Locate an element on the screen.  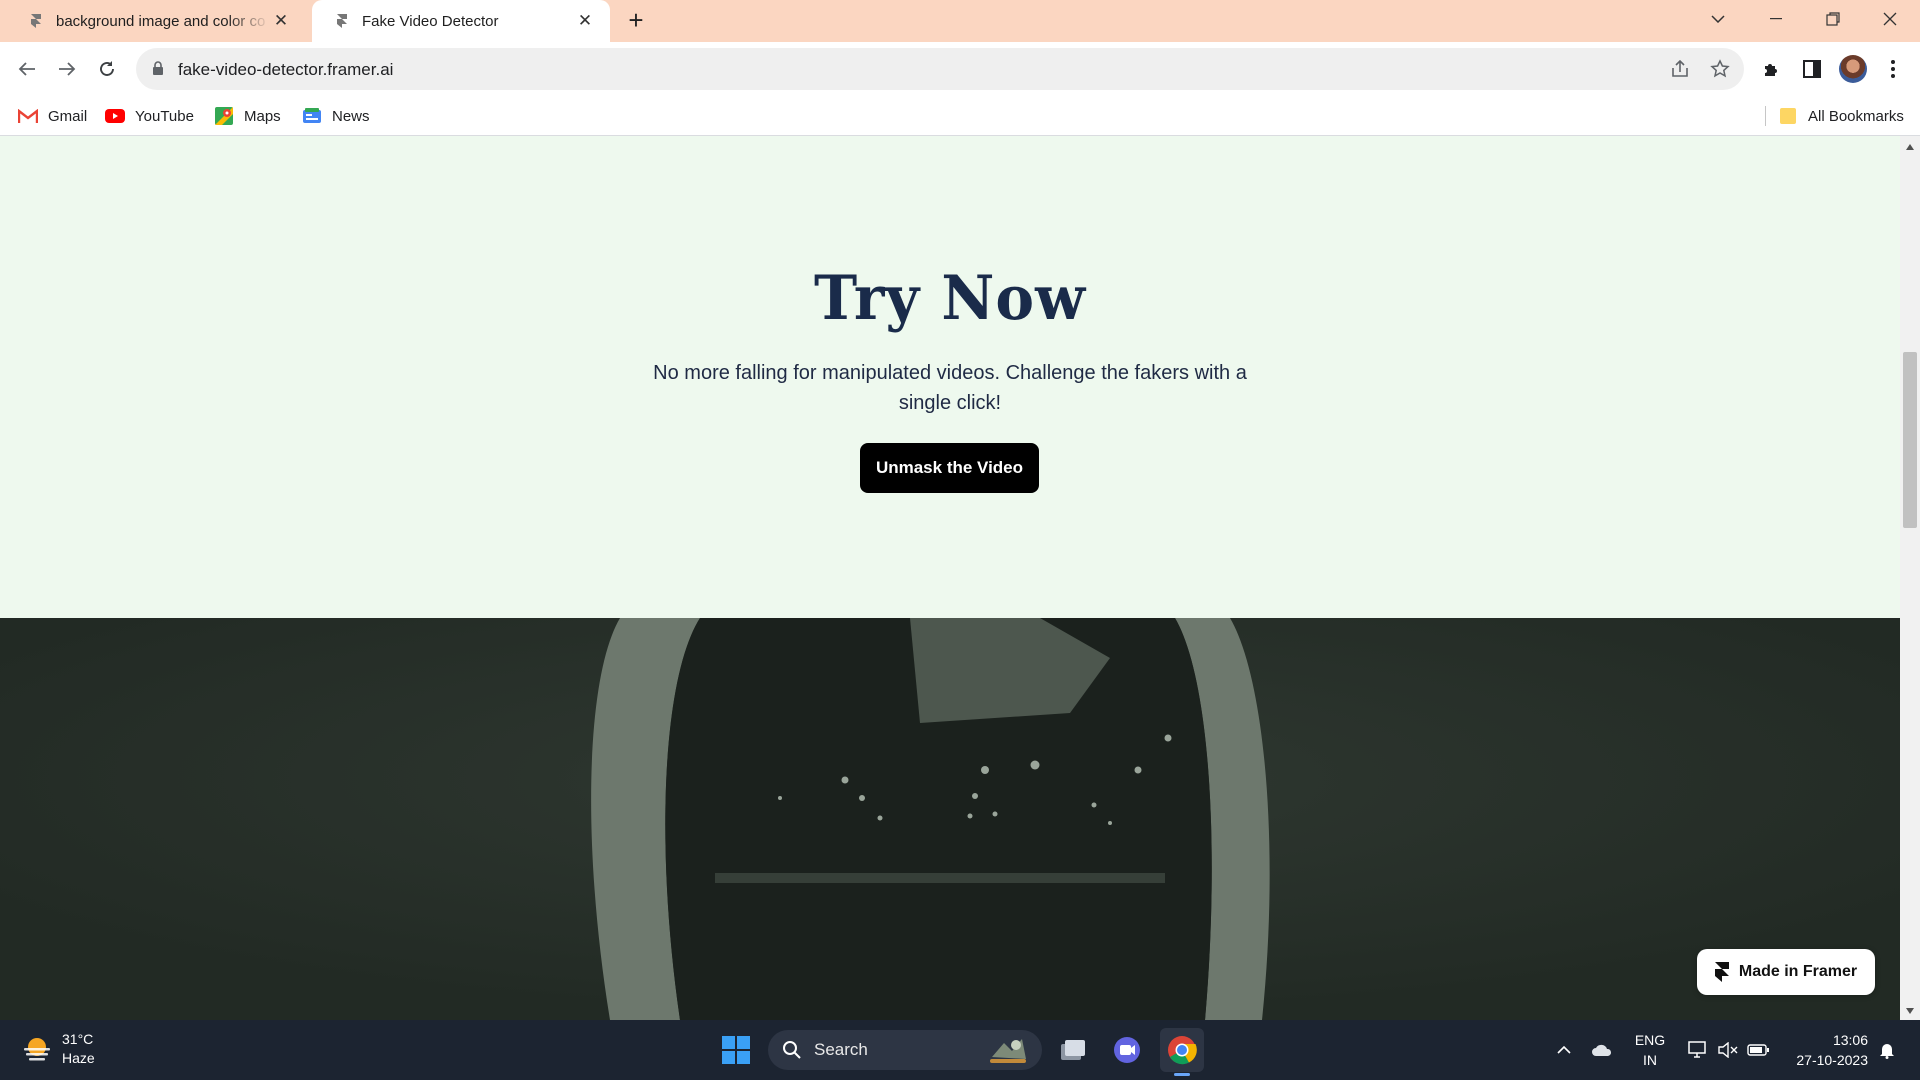
bookmark-label: Gmail is located at coordinates (68, 116).